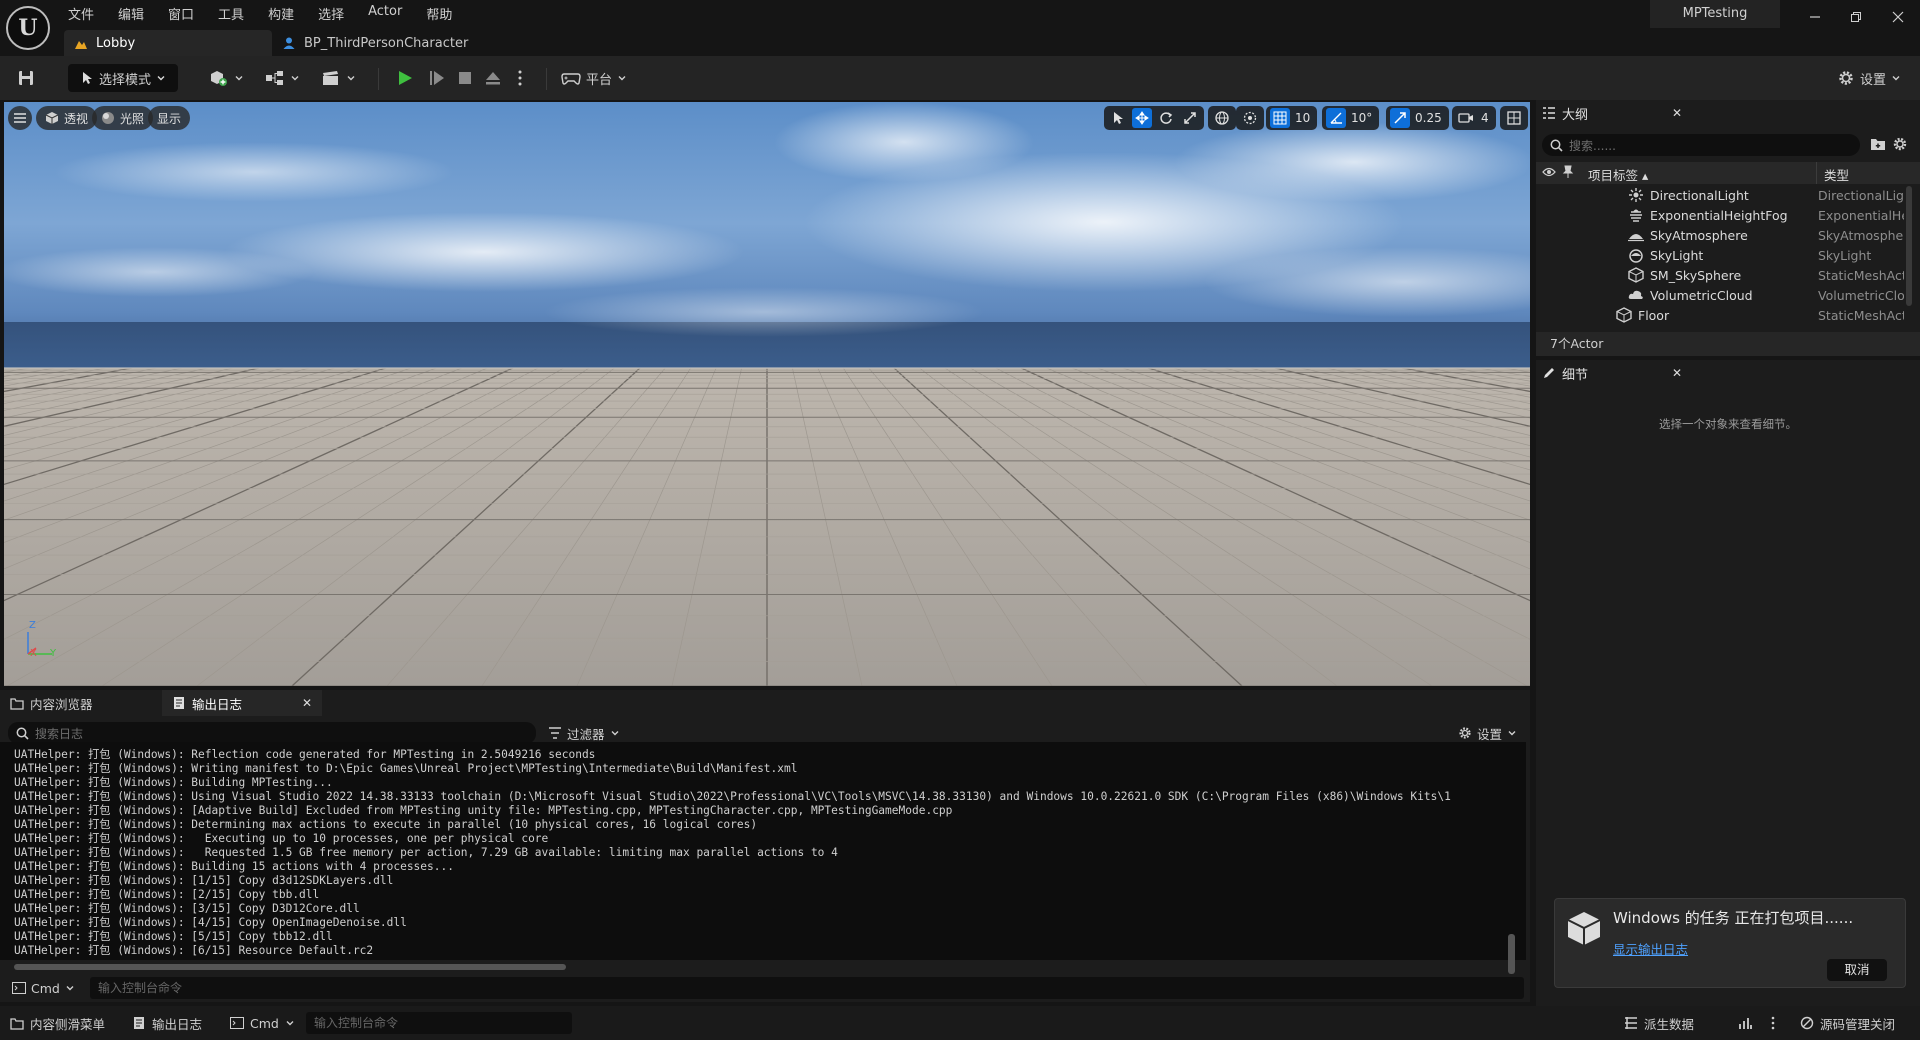  Describe the element at coordinates (1856, 17) in the screenshot. I see `restore-button` at that location.